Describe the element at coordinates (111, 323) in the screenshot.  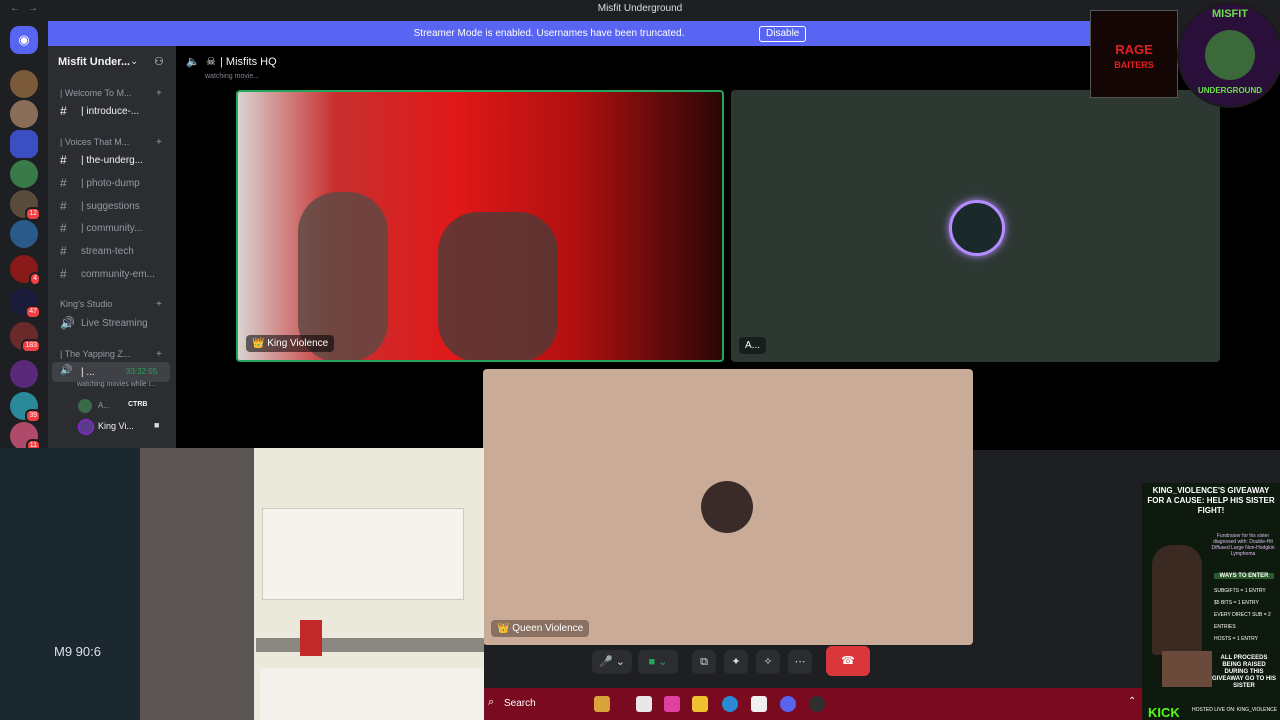
I see `channel-live-streaming: 🔊 Live Streaming` at that location.